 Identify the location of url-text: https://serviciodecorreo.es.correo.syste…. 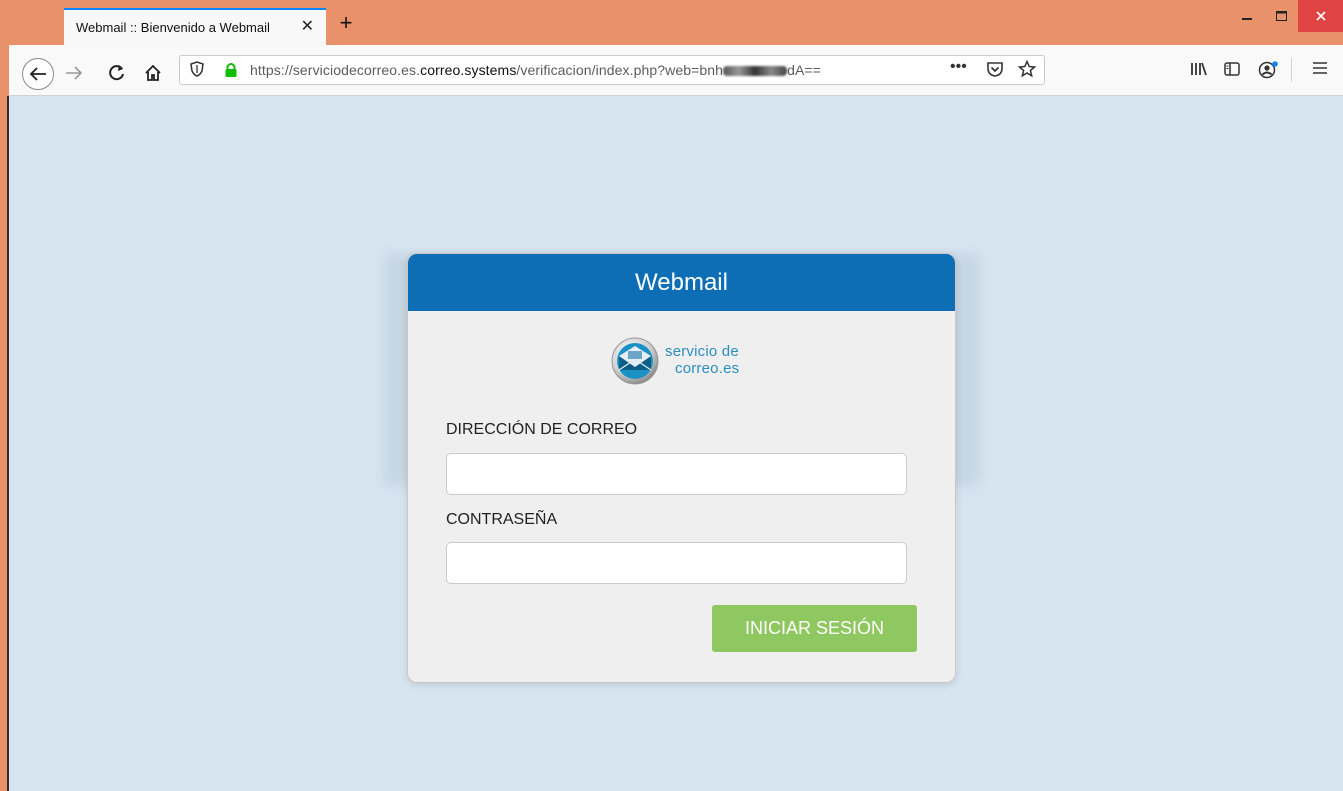
(535, 70).